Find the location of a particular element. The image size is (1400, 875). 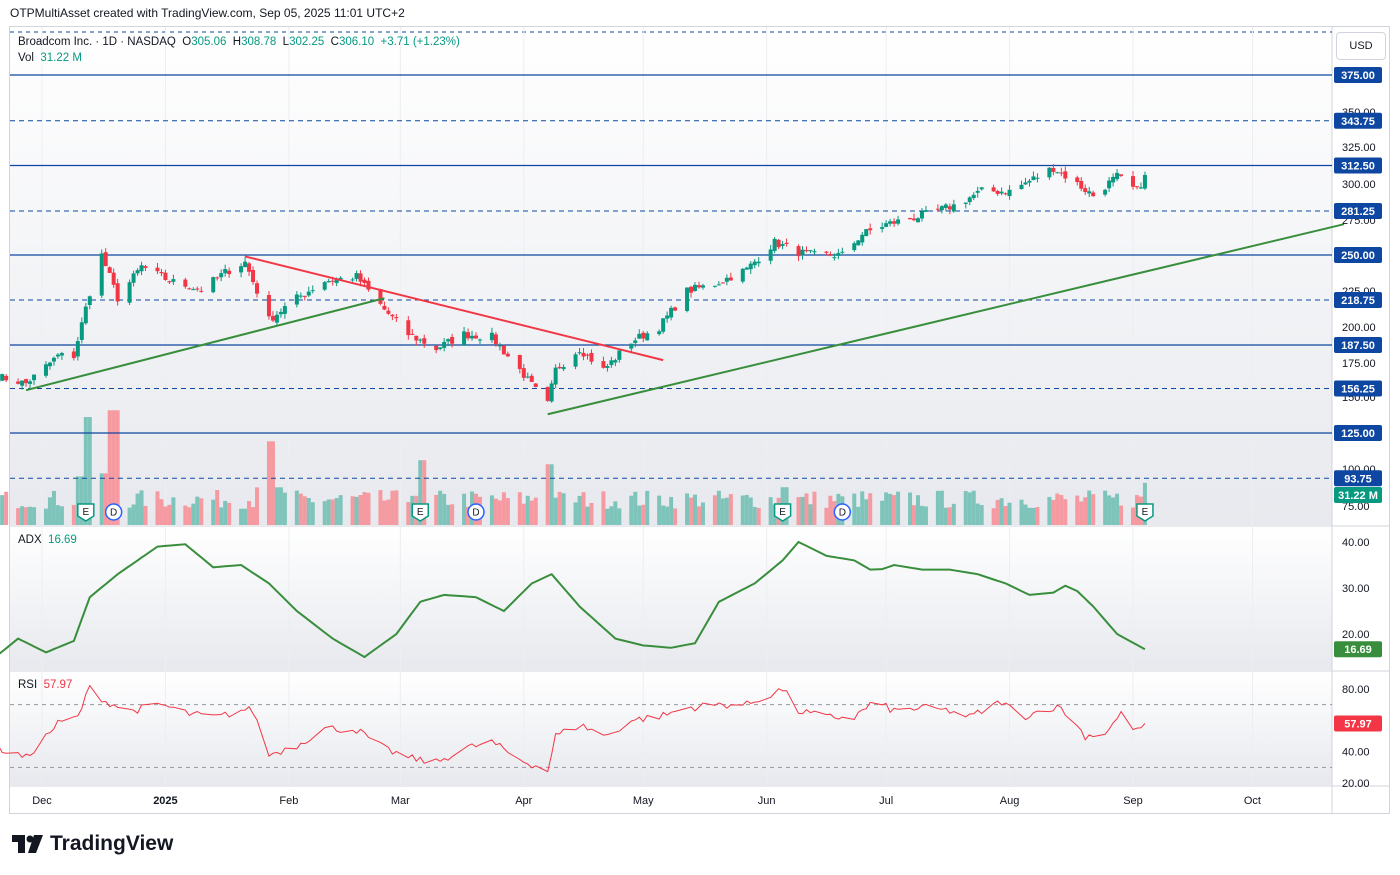

currency-button: USD is located at coordinates (1361, 46).